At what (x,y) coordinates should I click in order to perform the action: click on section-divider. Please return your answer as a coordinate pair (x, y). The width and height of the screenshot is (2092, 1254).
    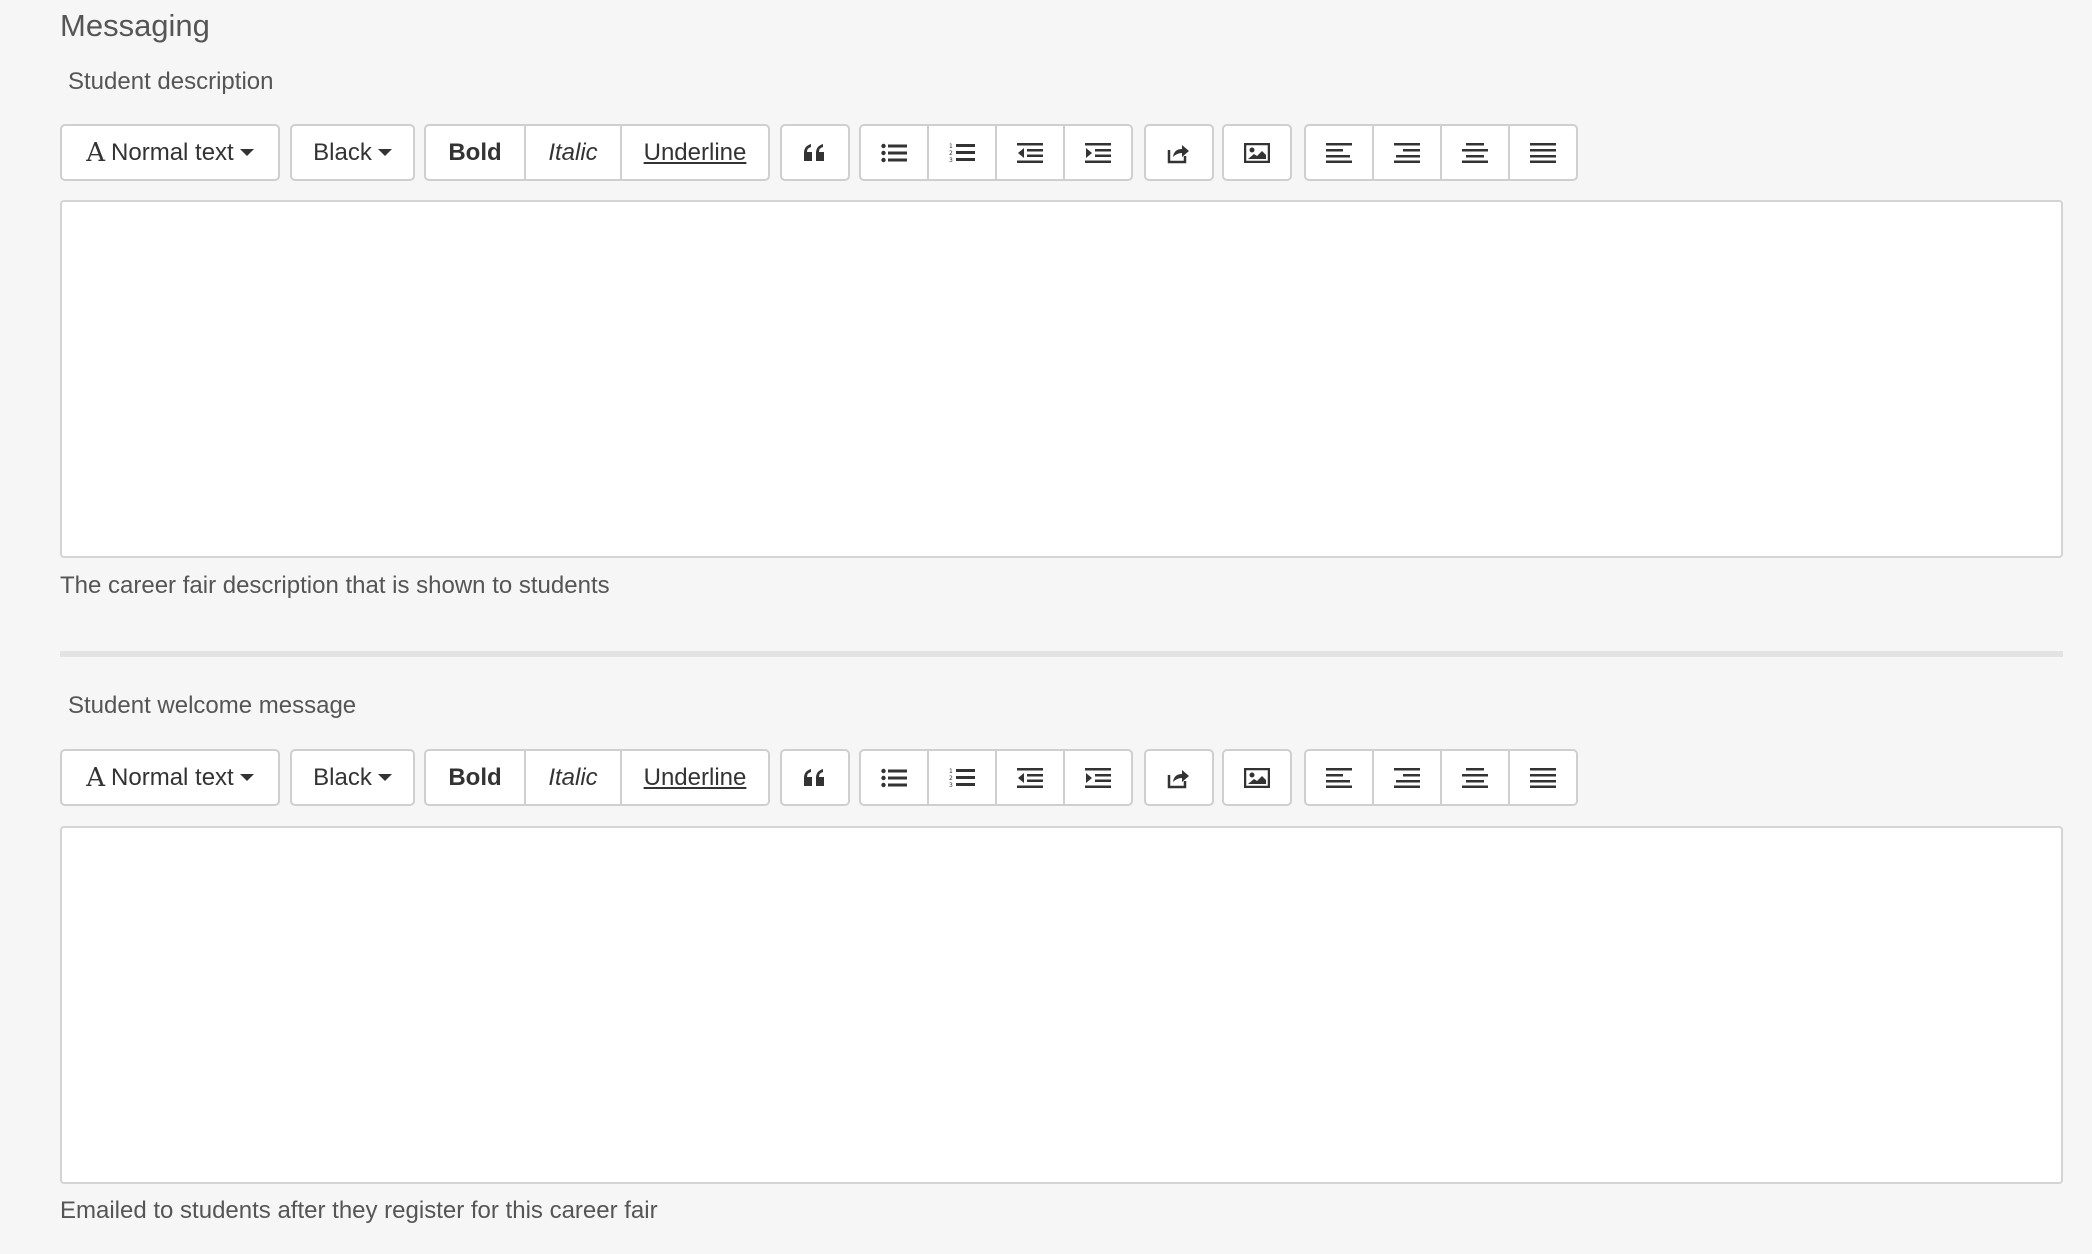
    Looking at the image, I should click on (1061, 654).